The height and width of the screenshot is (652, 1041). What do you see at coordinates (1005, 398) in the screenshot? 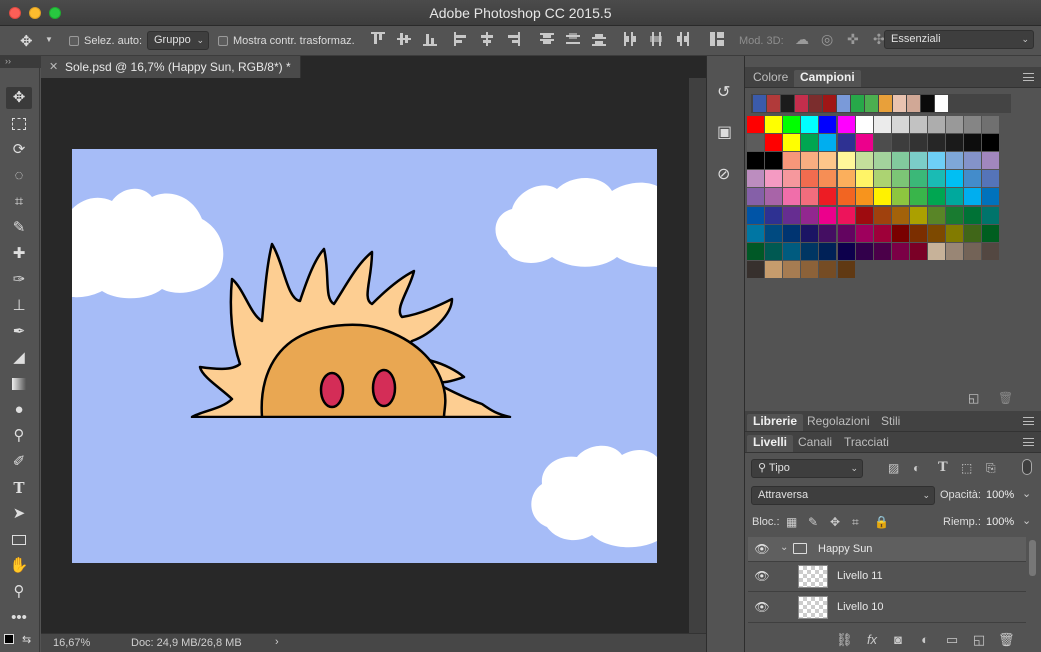
I see `delete-swatch-icon: 🗑` at bounding box center [1005, 398].